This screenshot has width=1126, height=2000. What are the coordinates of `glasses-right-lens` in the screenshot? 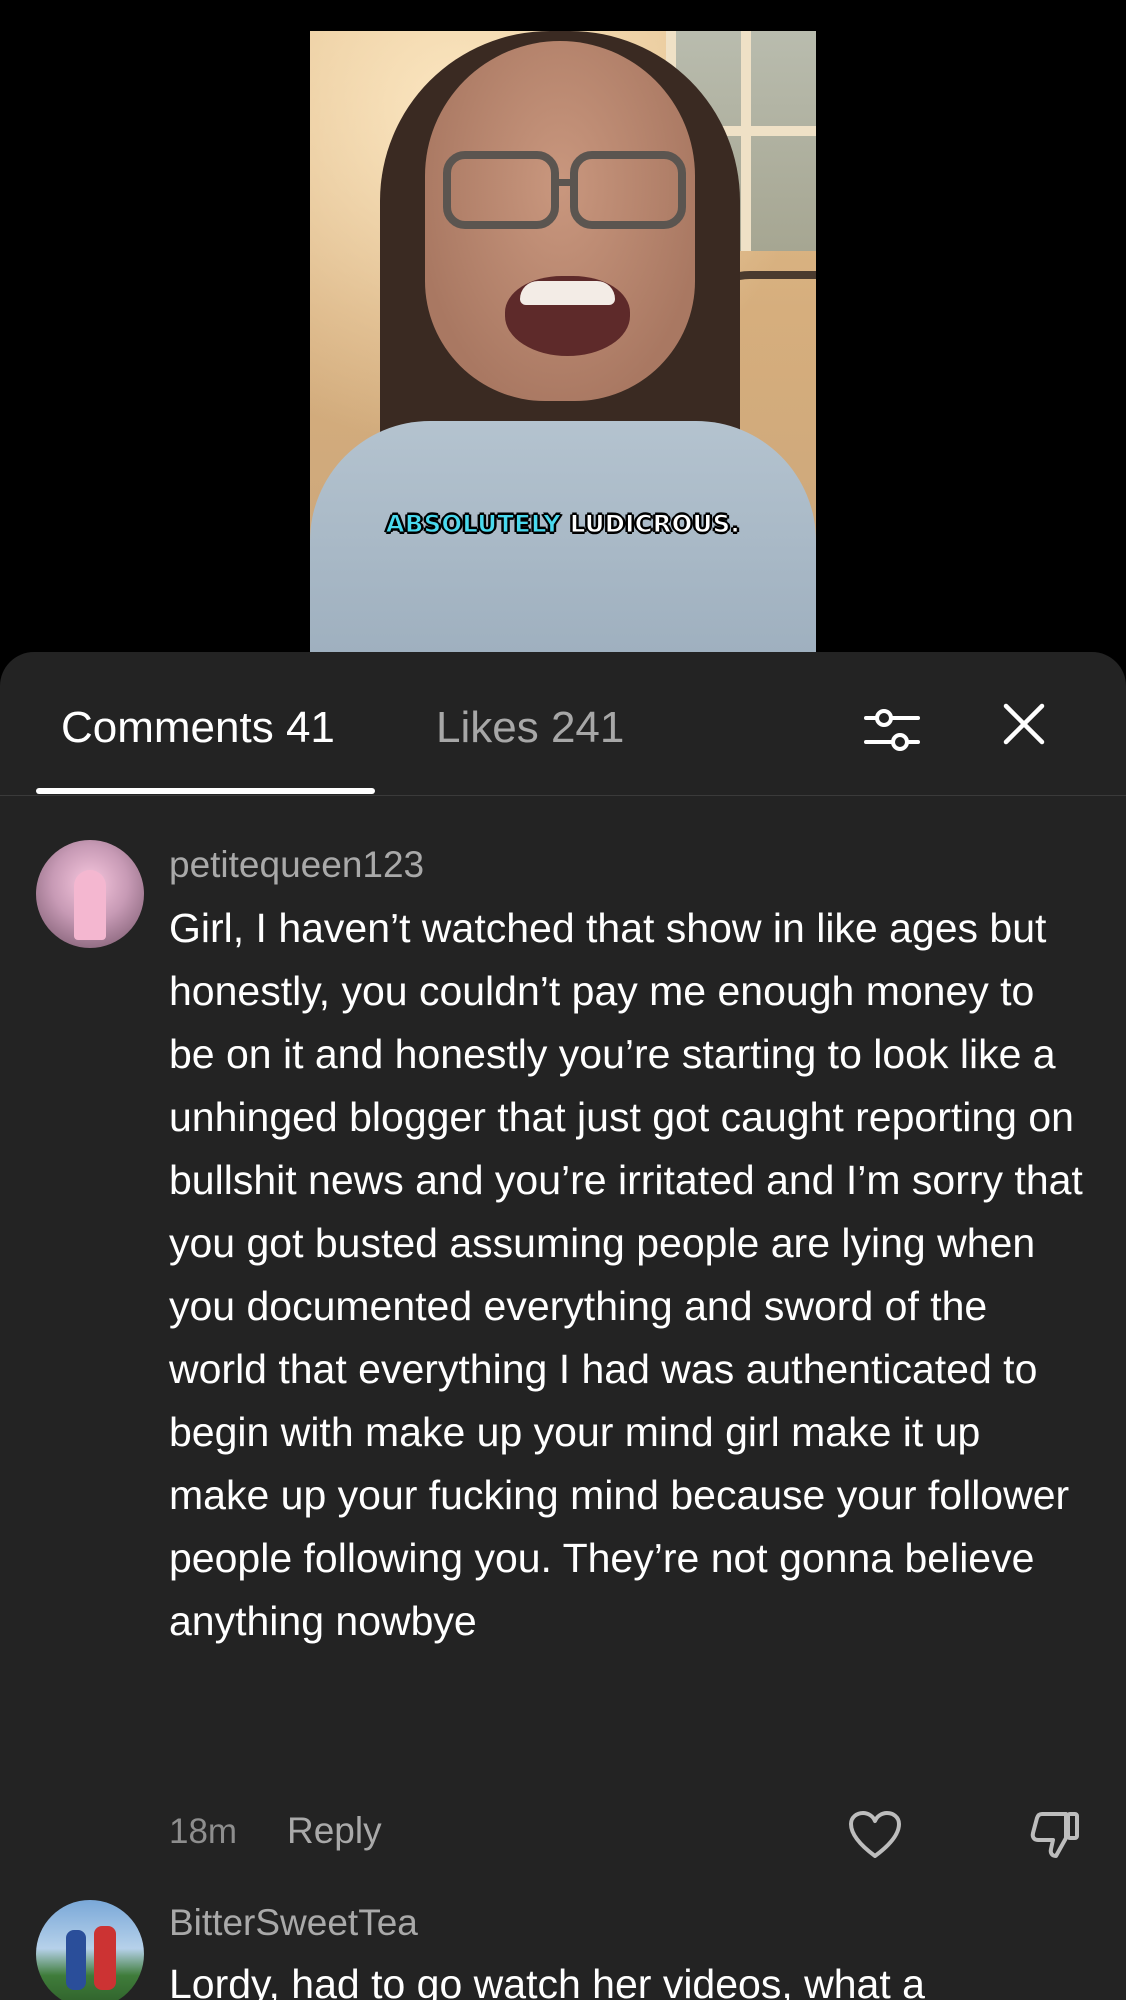 It's located at (628, 190).